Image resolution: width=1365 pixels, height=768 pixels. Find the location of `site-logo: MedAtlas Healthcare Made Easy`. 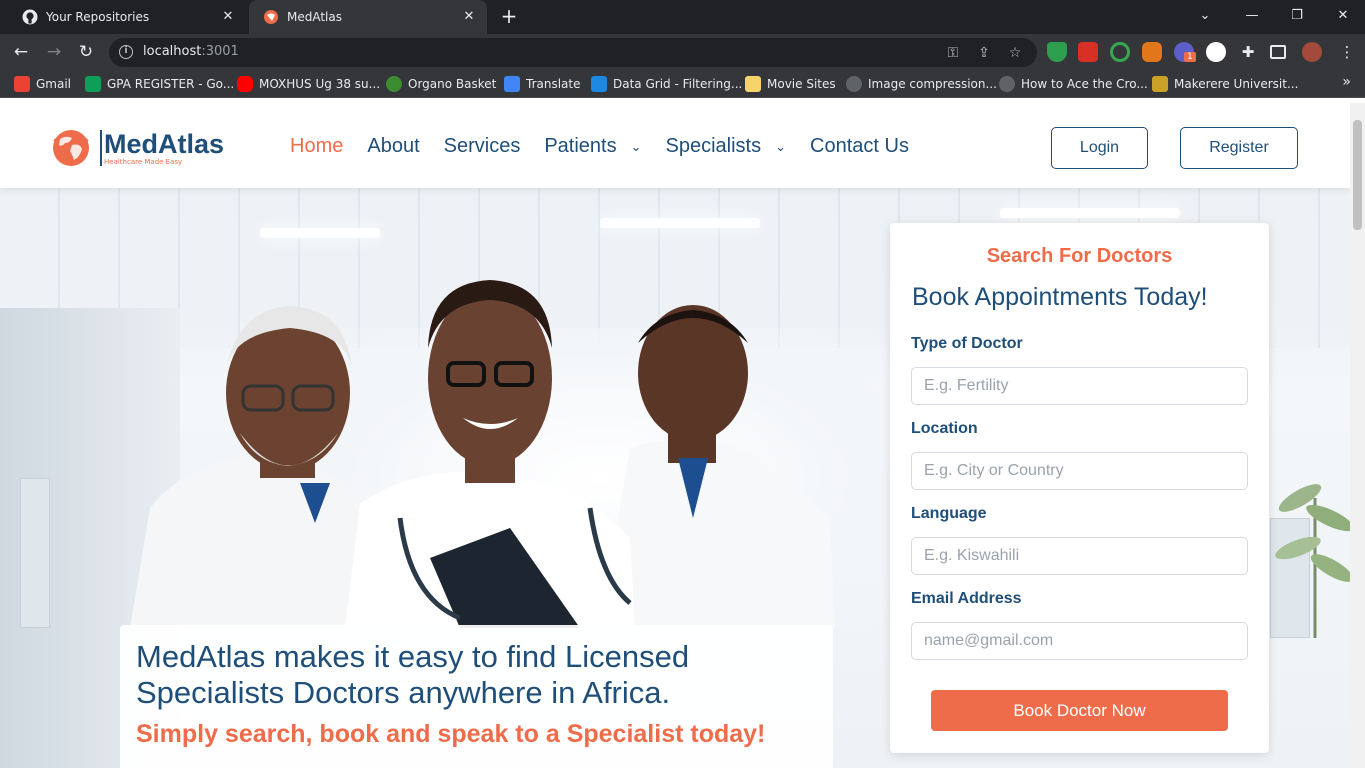

site-logo: MedAtlas Healthcare Made Easy is located at coordinates (137, 148).